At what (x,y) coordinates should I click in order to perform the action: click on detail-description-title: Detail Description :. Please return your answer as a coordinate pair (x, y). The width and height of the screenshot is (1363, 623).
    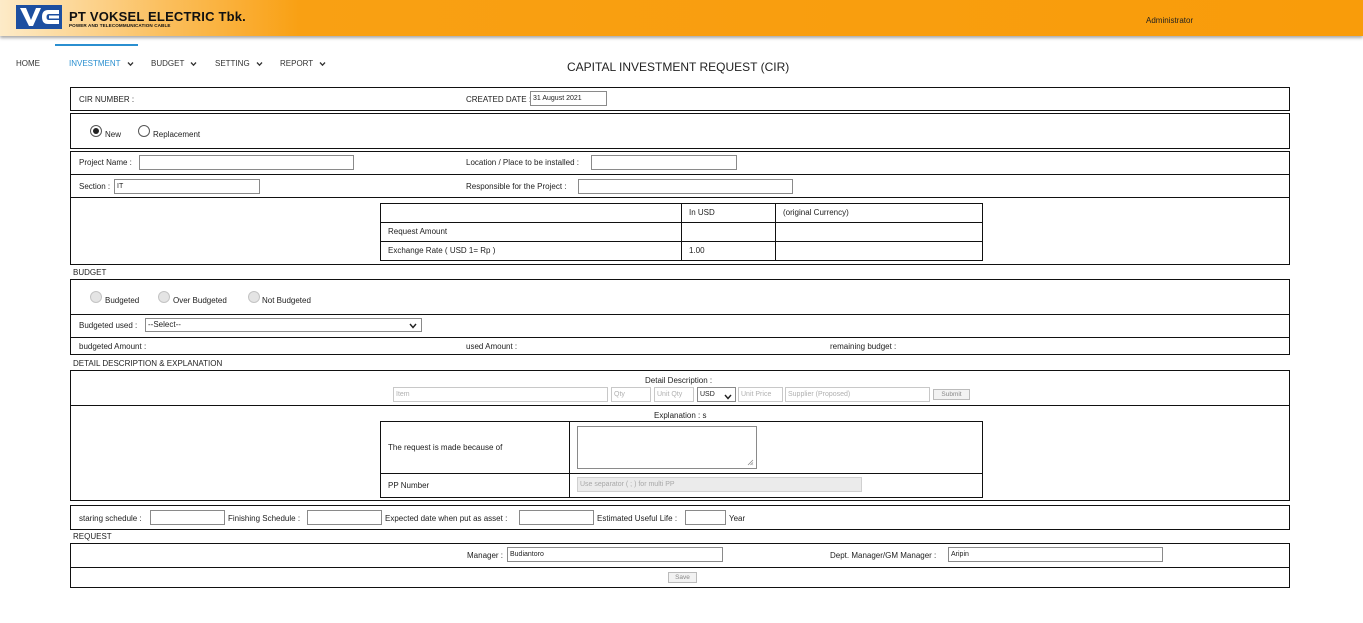
    Looking at the image, I should click on (679, 380).